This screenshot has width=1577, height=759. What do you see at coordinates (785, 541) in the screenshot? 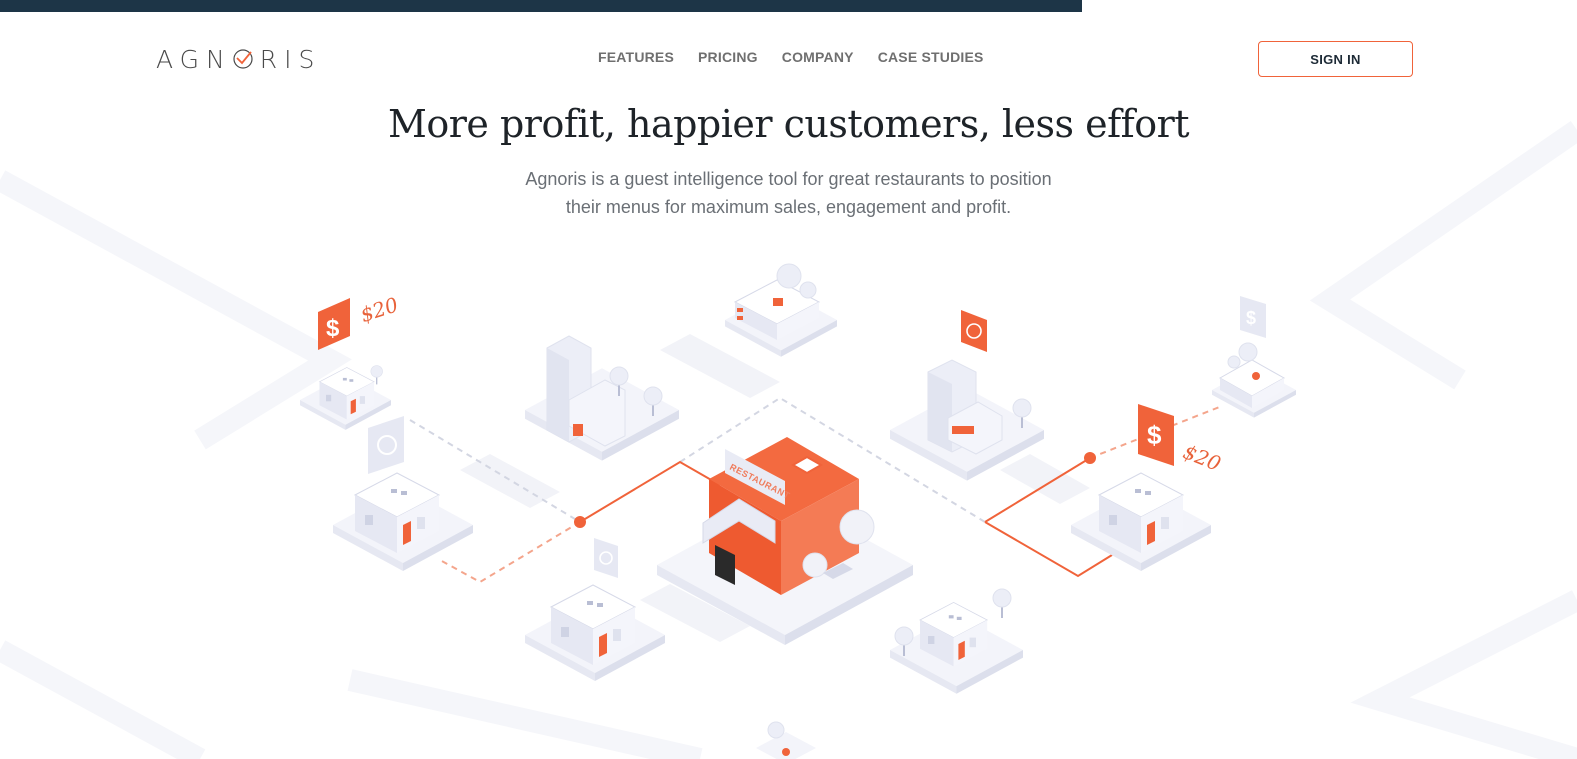
I see `restaurant-building: RESTAURANT` at bounding box center [785, 541].